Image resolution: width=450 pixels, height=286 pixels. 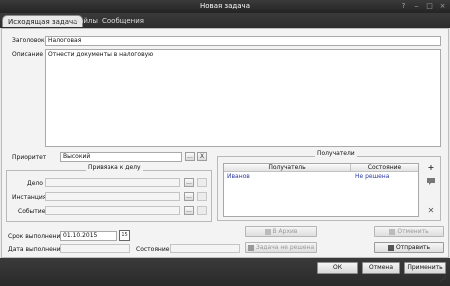 What do you see at coordinates (444, 280) in the screenshot?
I see `resize-grip-icon: ⋰` at bounding box center [444, 280].